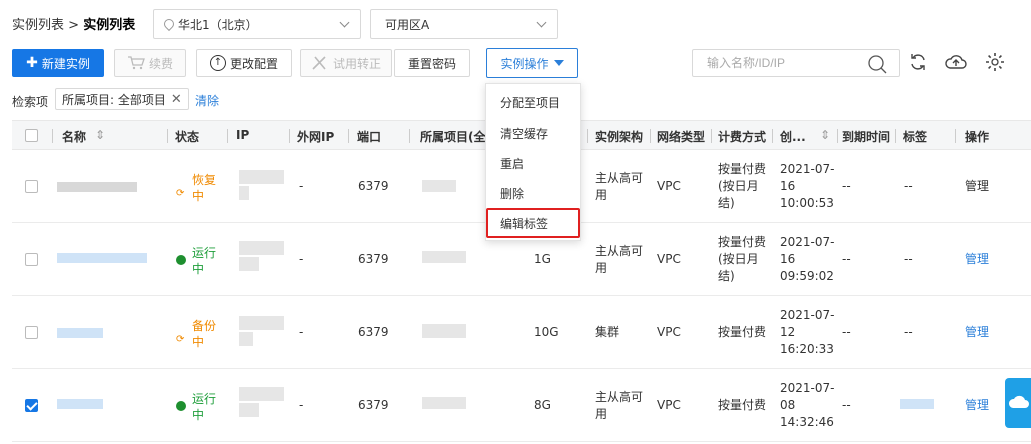  What do you see at coordinates (742, 137) in the screenshot?
I see `col-billing: 计费方式` at bounding box center [742, 137].